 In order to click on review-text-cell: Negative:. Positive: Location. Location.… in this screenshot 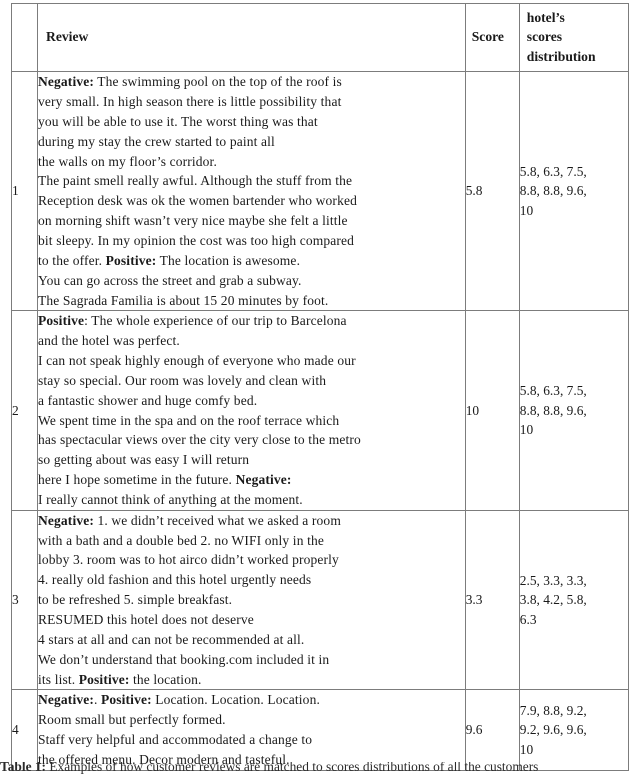, I will do `click(251, 730)`.